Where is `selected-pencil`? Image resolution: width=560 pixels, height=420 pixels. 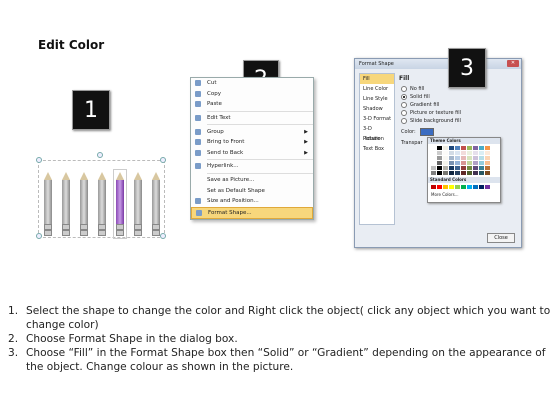 selected-pencil is located at coordinates (120, 204).